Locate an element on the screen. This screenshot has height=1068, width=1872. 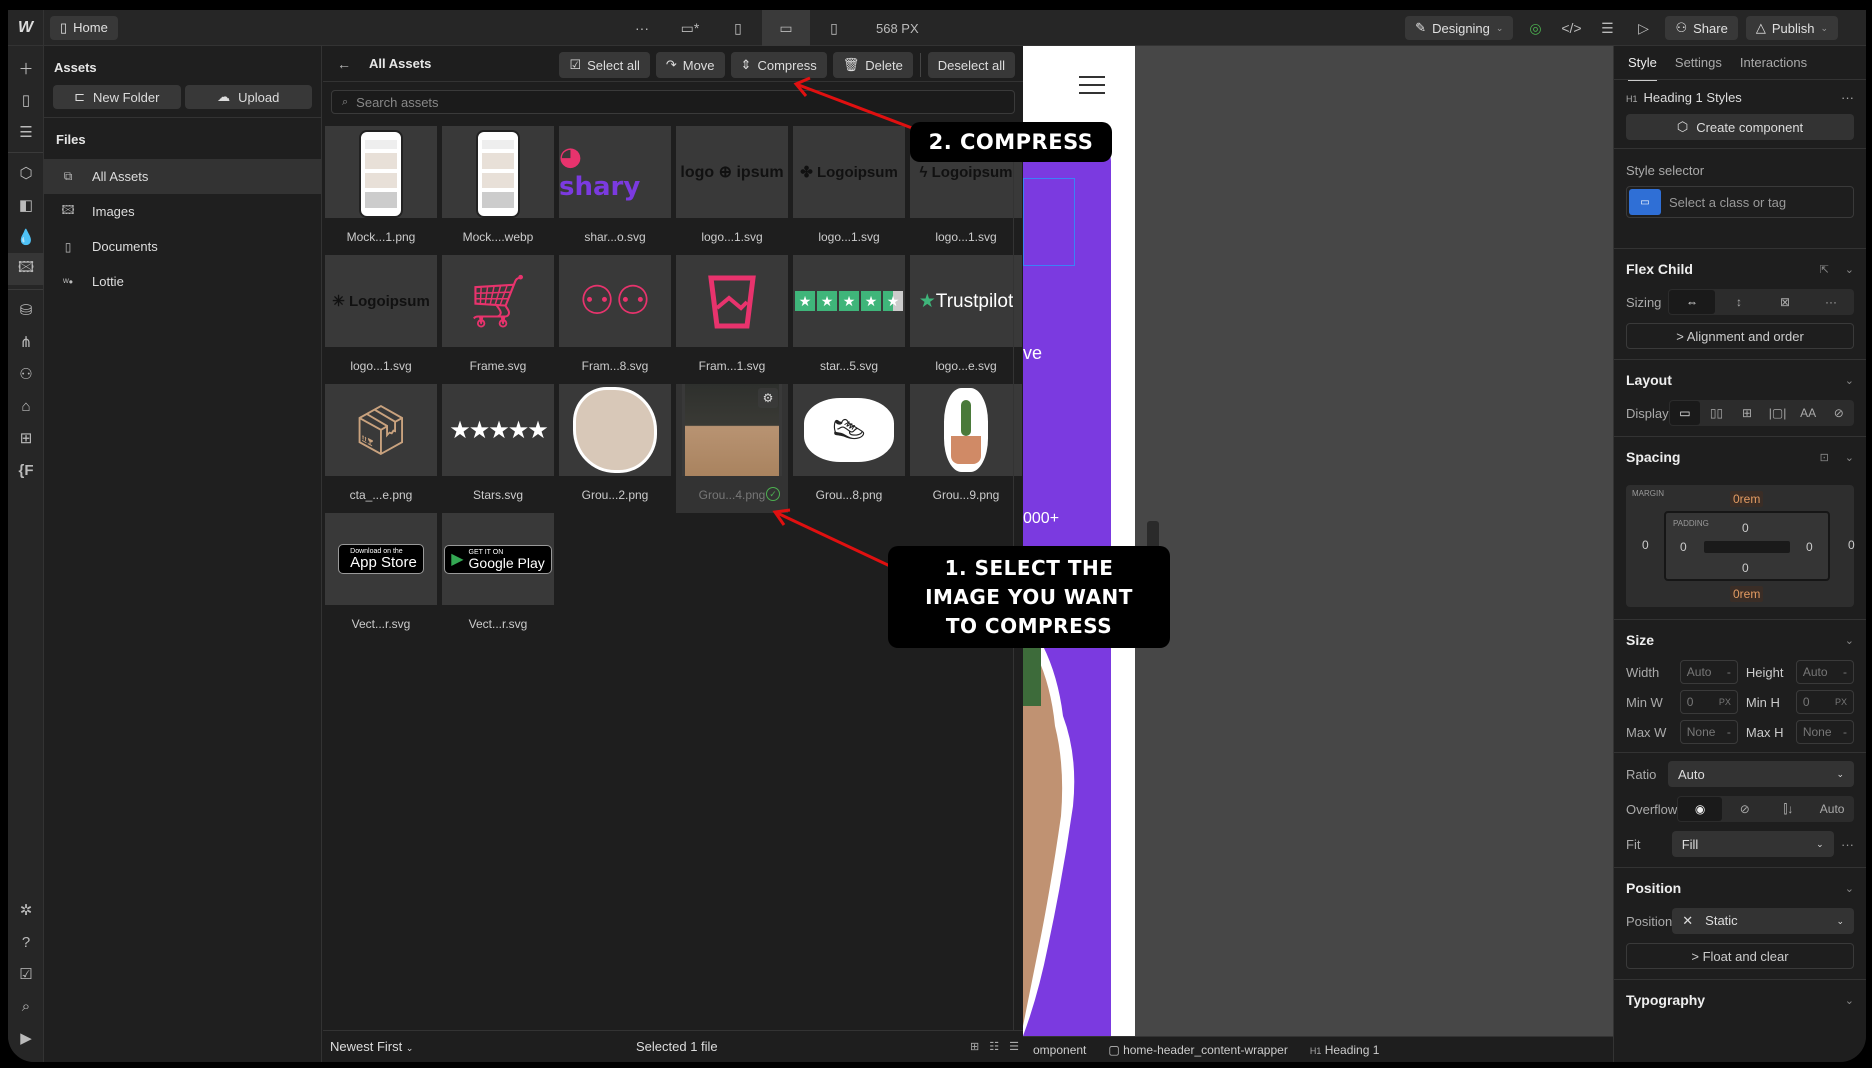
asset-tile: 👟︎ Grou...8.png is located at coordinates (849, 448).